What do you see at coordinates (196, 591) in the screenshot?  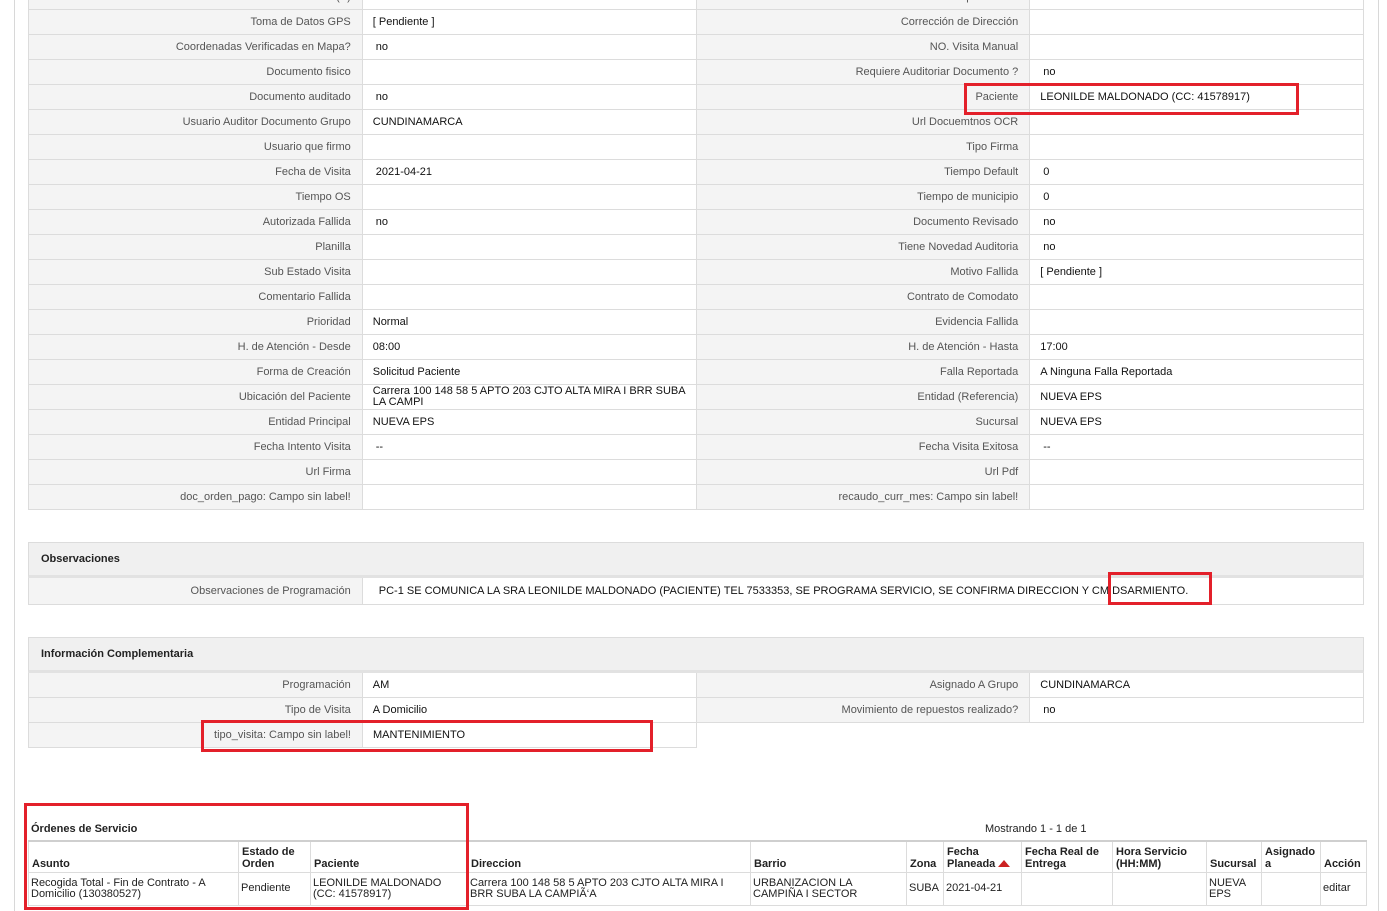 I see `observaciones-programacion-label: Observaciones de Programación` at bounding box center [196, 591].